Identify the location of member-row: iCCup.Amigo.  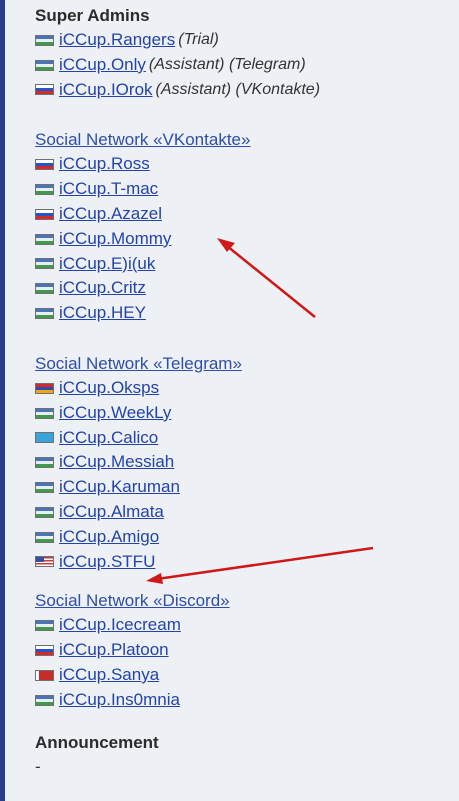
(245, 537).